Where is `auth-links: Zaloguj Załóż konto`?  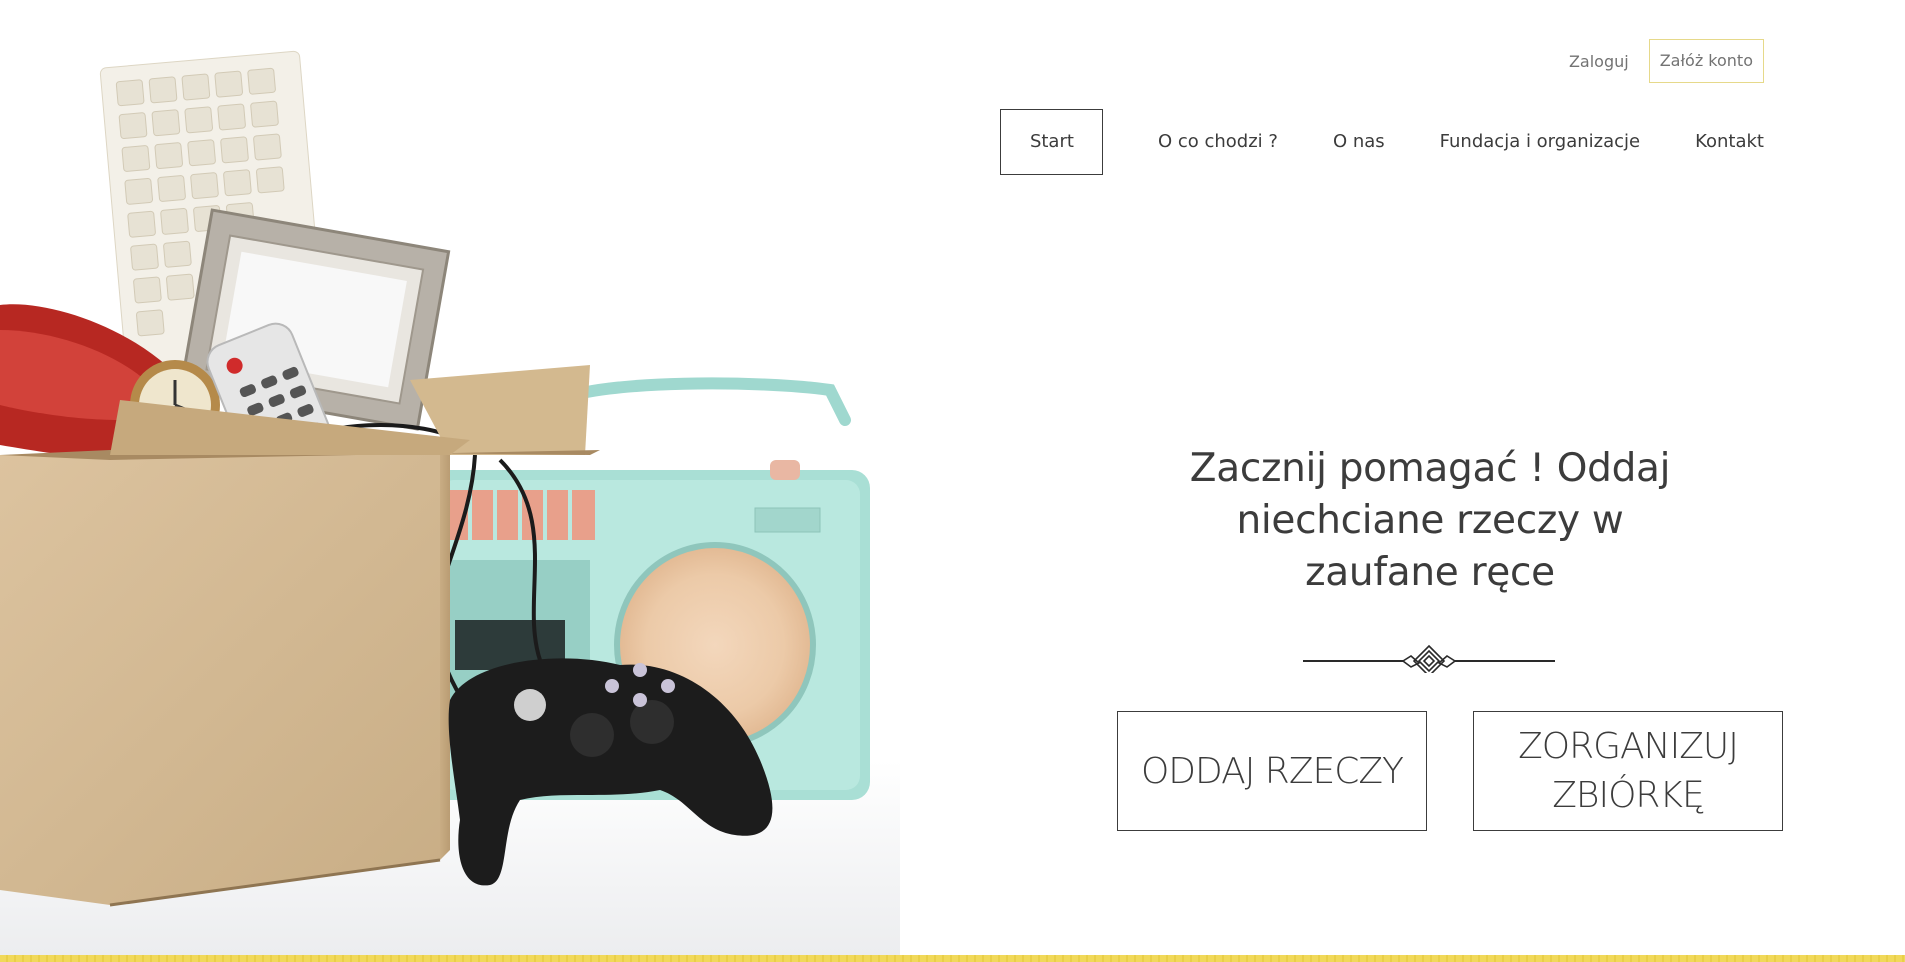 auth-links: Zaloguj Załóż konto is located at coordinates (1666, 61).